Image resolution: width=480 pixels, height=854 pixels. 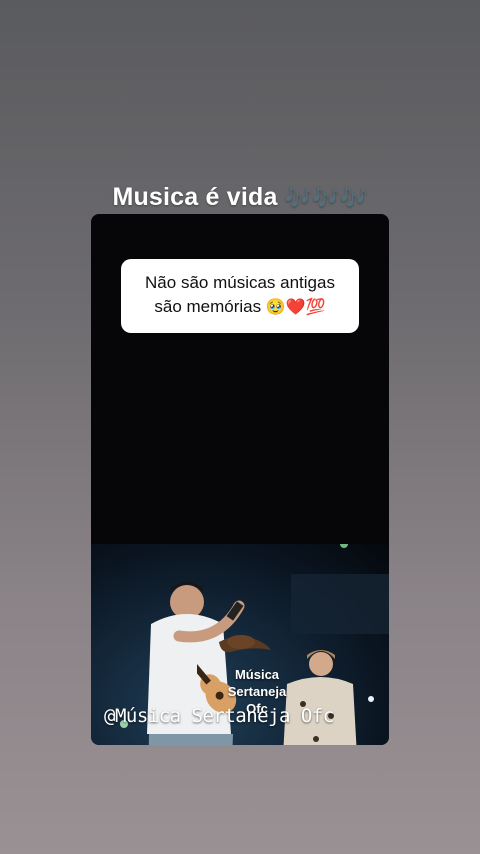 What do you see at coordinates (240, 282) in the screenshot?
I see `caption-line-1: Não são músicas antigas` at bounding box center [240, 282].